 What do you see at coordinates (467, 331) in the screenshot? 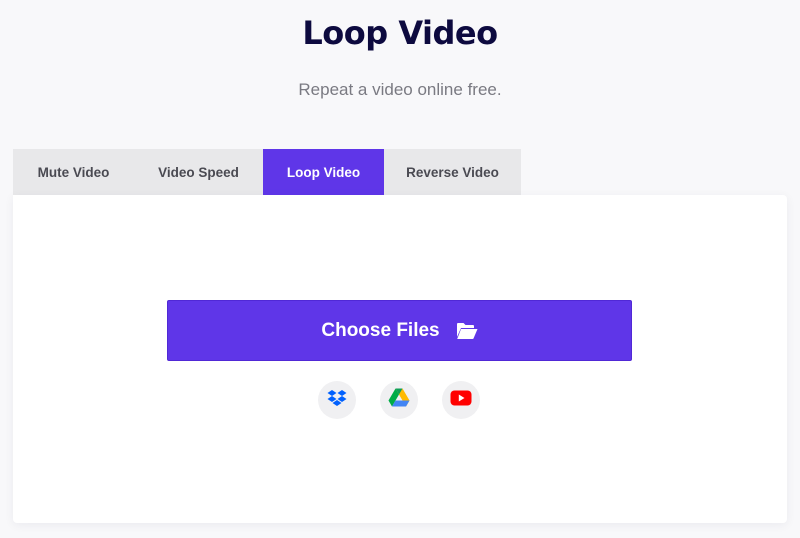
I see `folder-open-icon` at bounding box center [467, 331].